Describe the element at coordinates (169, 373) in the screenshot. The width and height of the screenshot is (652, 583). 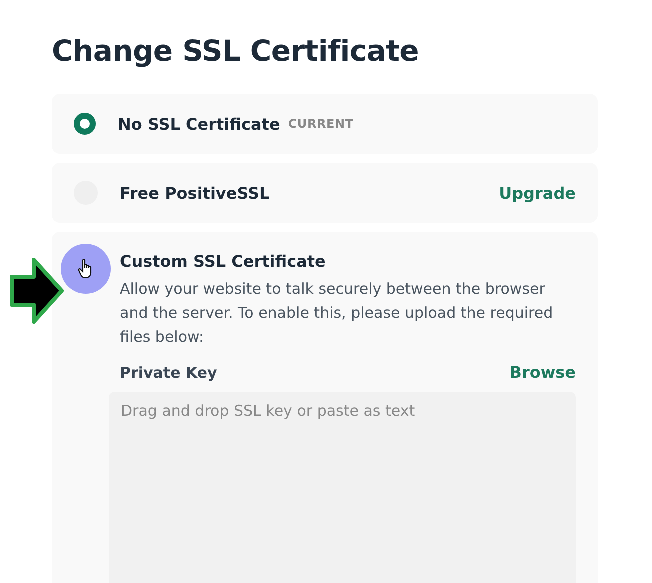
I see `field-label: Private Key` at that location.